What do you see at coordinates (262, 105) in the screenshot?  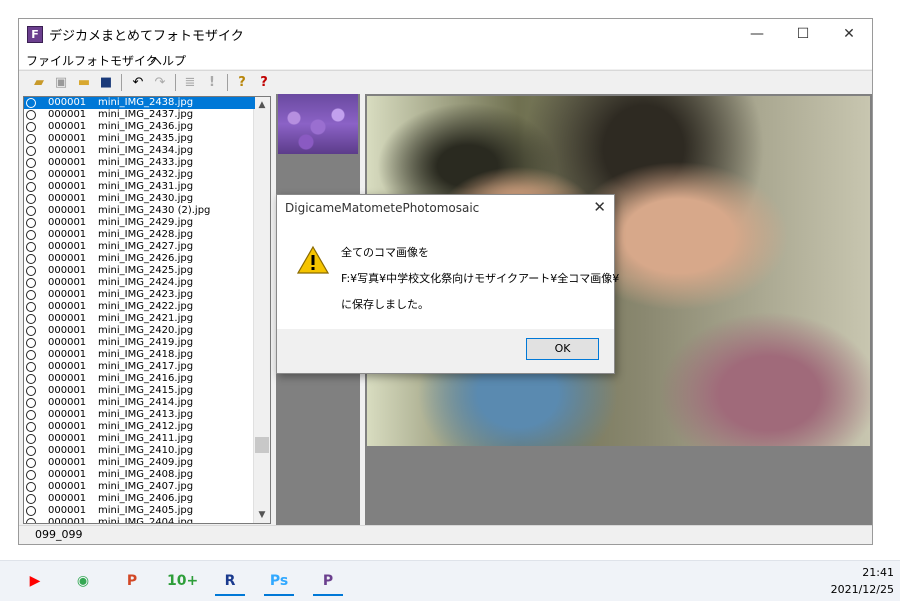 I see `scroll-up-icon: ▲` at bounding box center [262, 105].